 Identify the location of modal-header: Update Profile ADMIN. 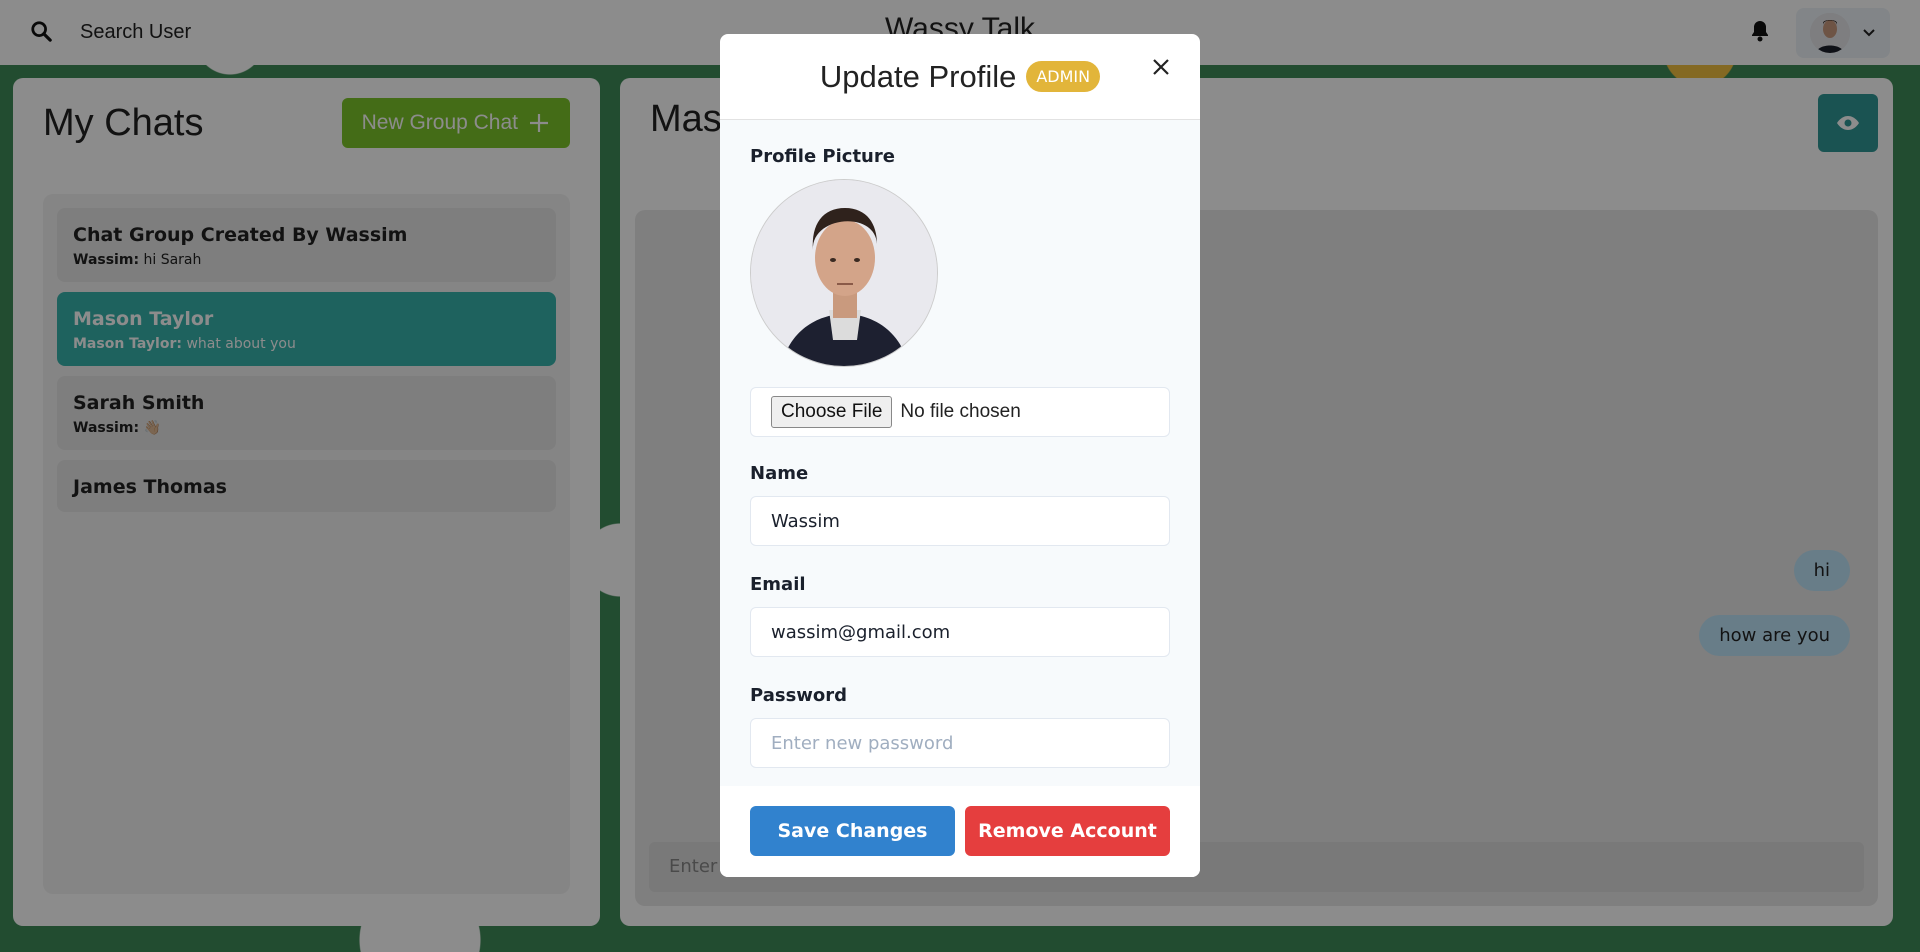
(960, 77).